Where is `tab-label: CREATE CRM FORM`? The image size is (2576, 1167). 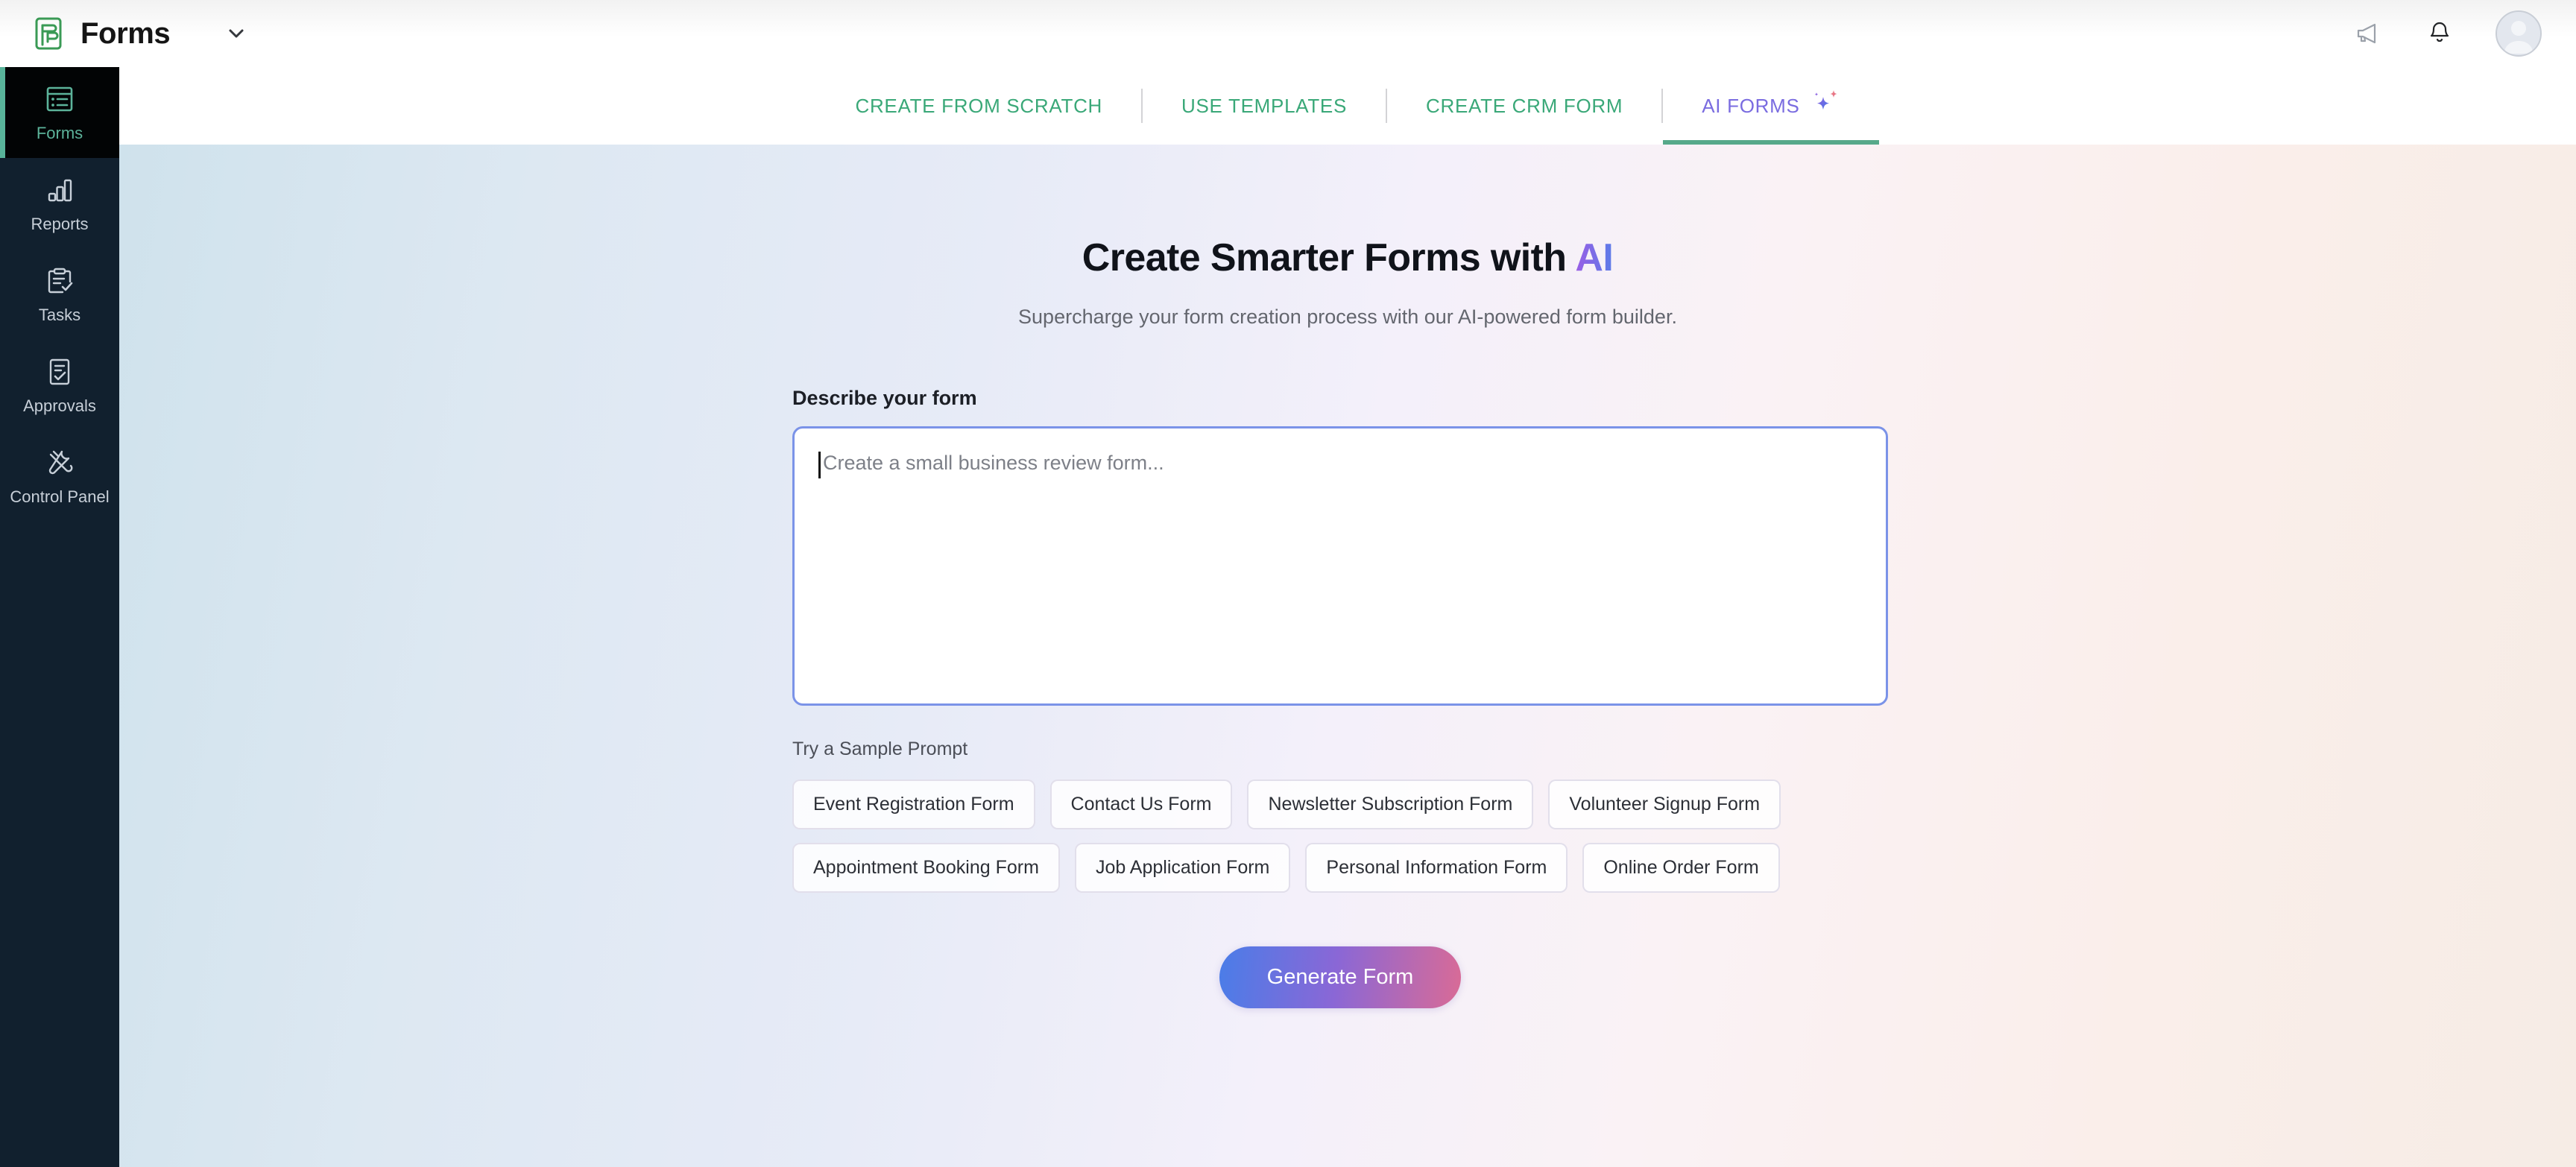
tab-label: CREATE CRM FORM is located at coordinates (1524, 105).